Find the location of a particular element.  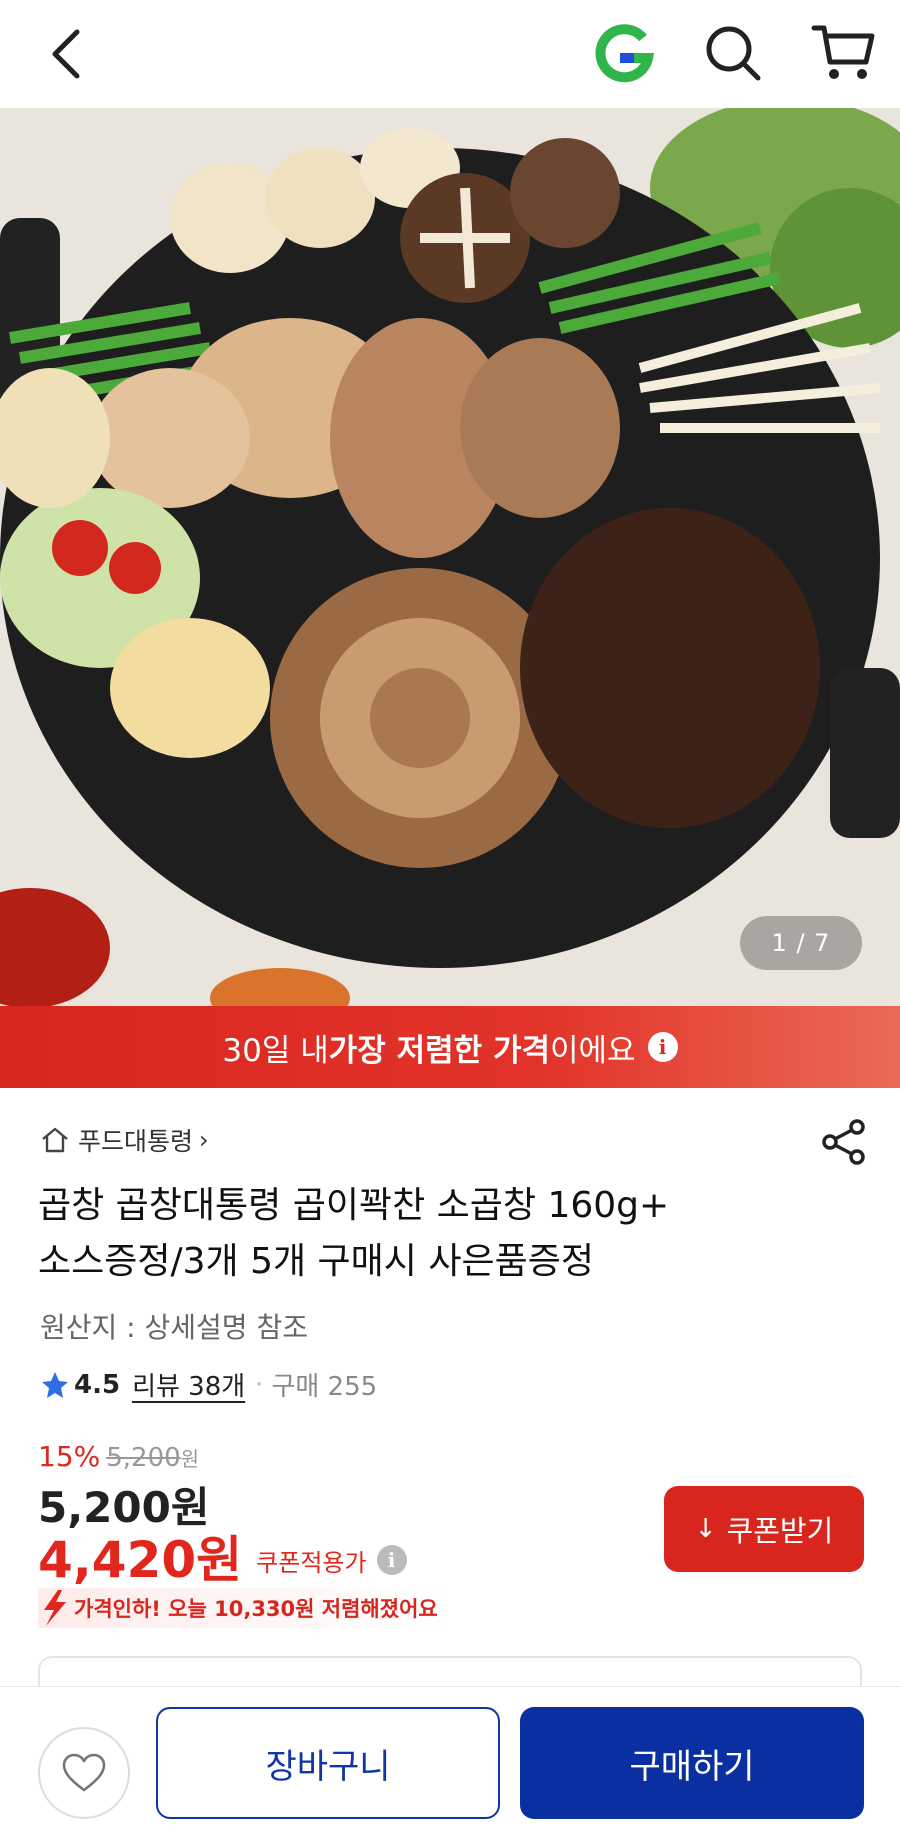

cart-button is located at coordinates (843, 53).